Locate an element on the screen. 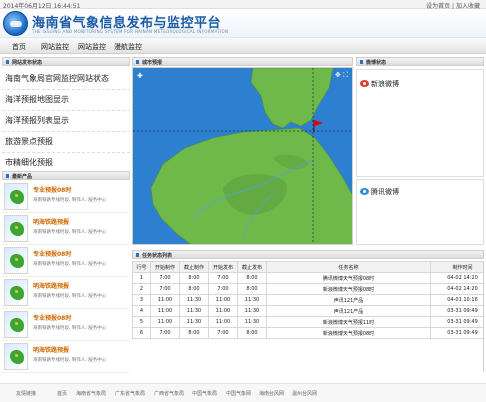  cell-make-time: 04-02 14:20 is located at coordinates (456, 278).